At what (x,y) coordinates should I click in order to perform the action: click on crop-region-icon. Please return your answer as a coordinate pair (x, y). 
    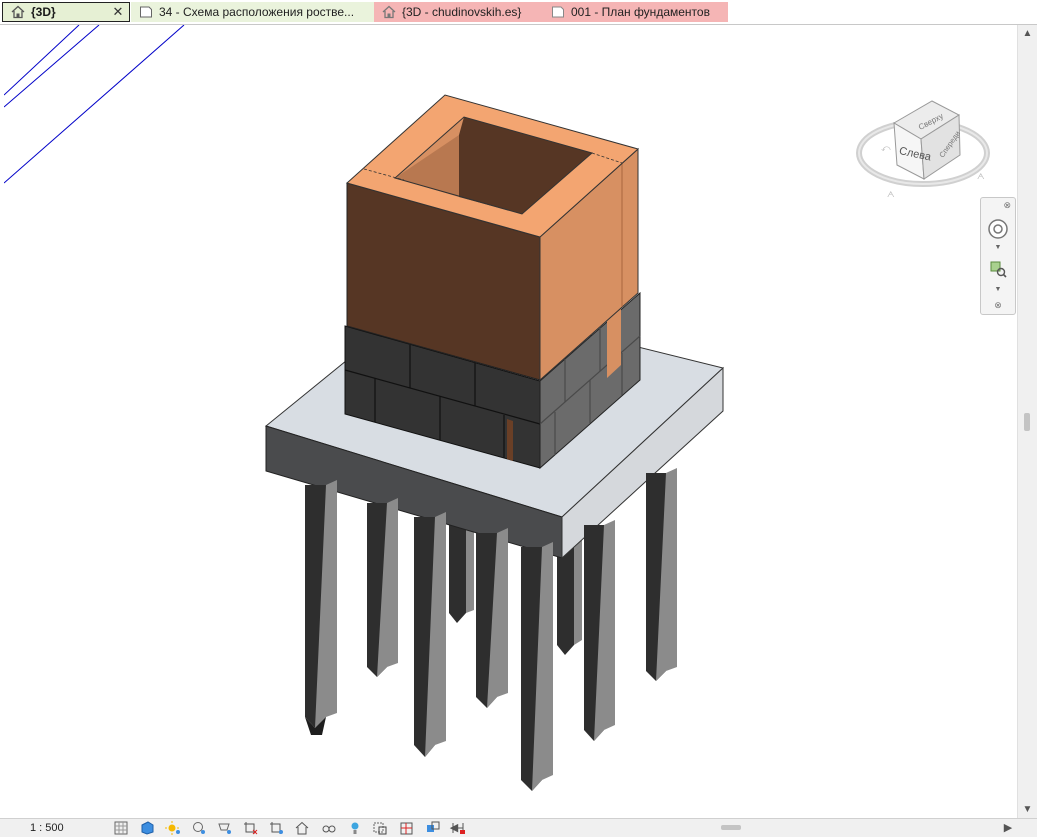
    Looking at the image, I should click on (277, 828).